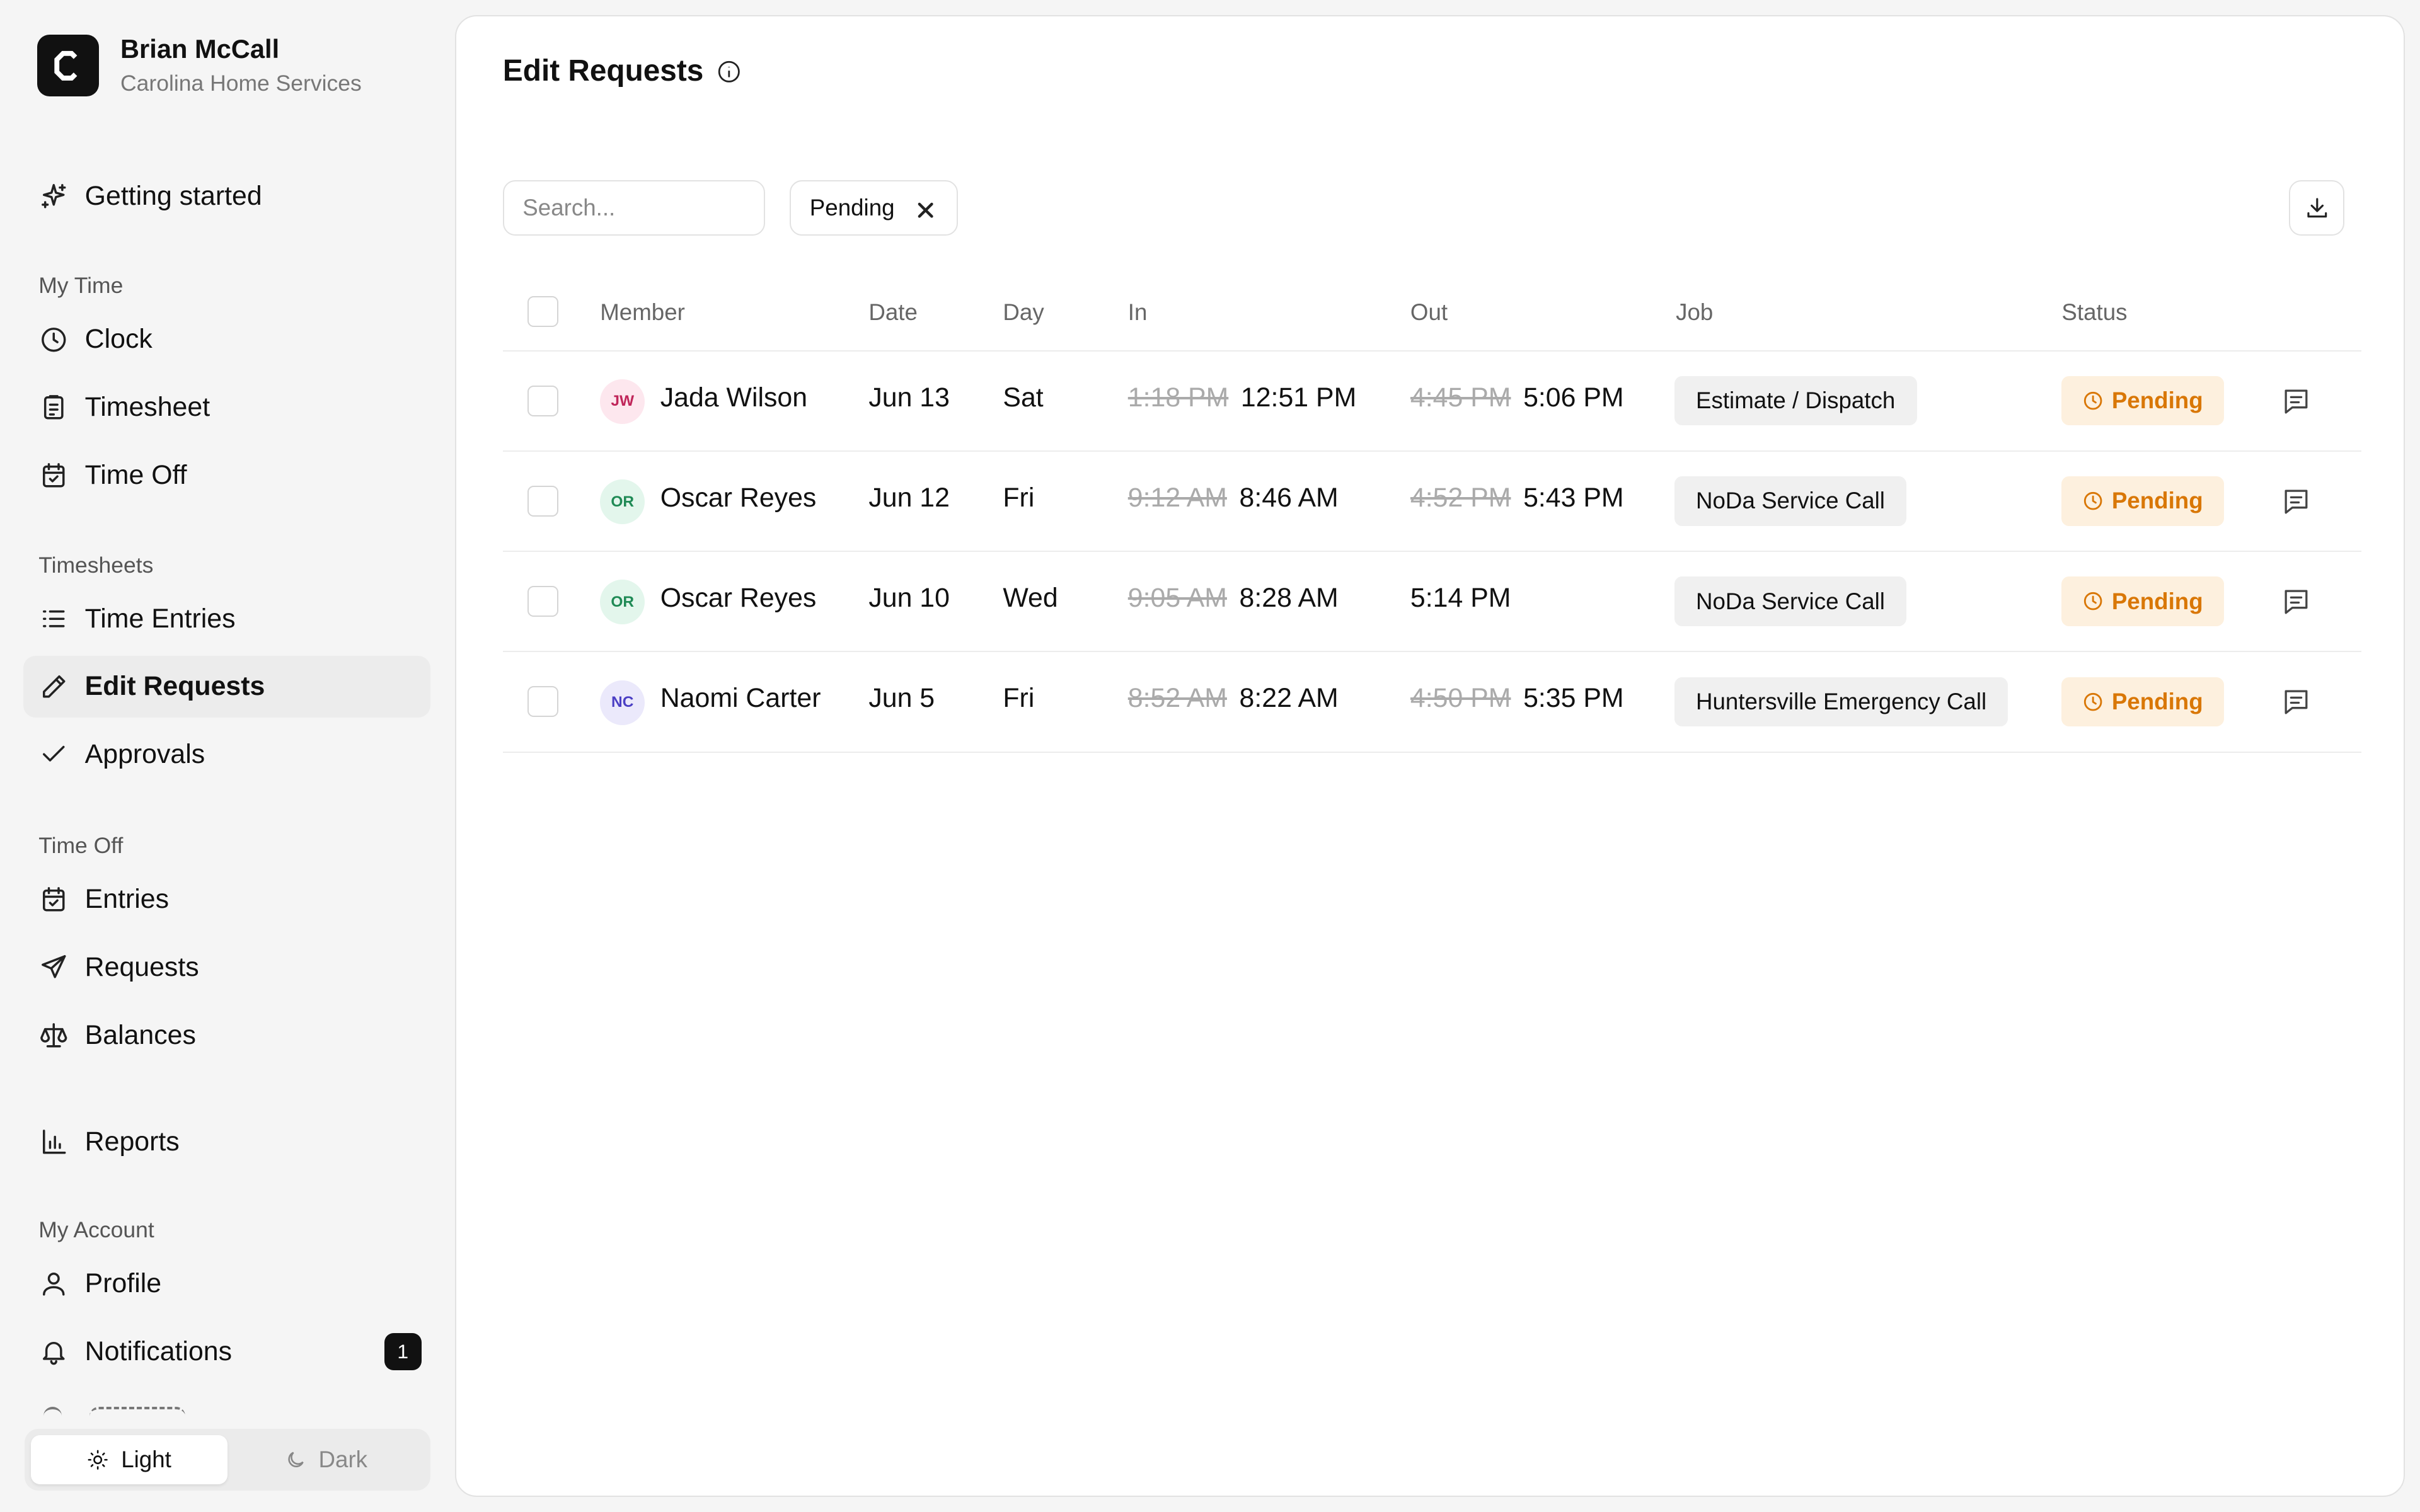  I want to click on day-cell: Fri, so click(1019, 698).